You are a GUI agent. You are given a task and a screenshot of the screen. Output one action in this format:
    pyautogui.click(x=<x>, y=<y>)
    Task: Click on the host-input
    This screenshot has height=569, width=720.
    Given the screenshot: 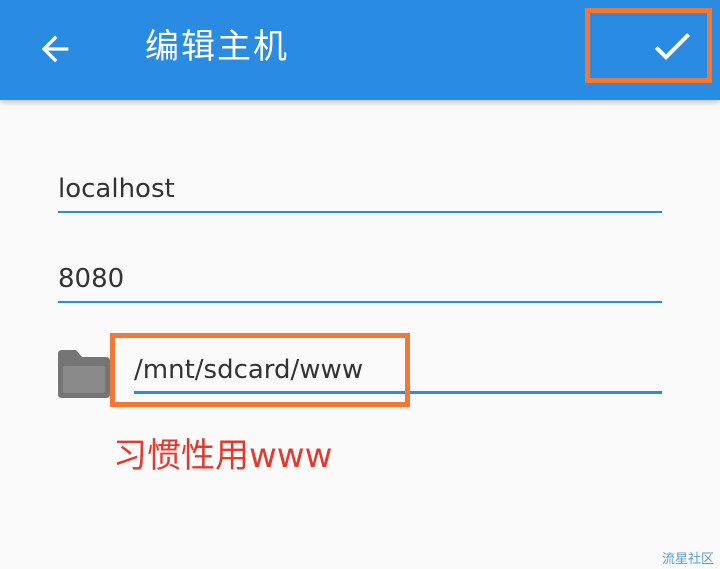 What is the action you would take?
    pyautogui.click(x=360, y=189)
    